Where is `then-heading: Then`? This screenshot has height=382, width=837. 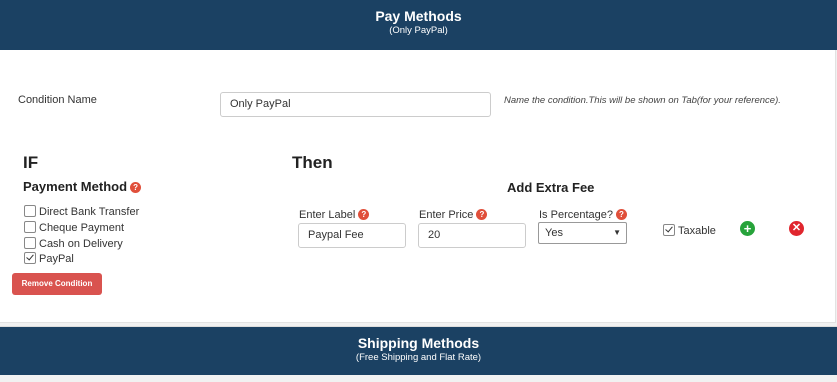 then-heading: Then is located at coordinates (312, 162).